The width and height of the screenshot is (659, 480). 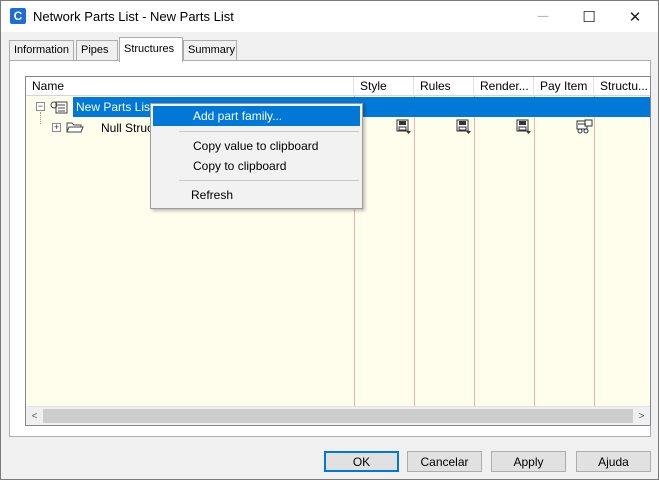 What do you see at coordinates (384, 86) in the screenshot?
I see `column-header-style: Style` at bounding box center [384, 86].